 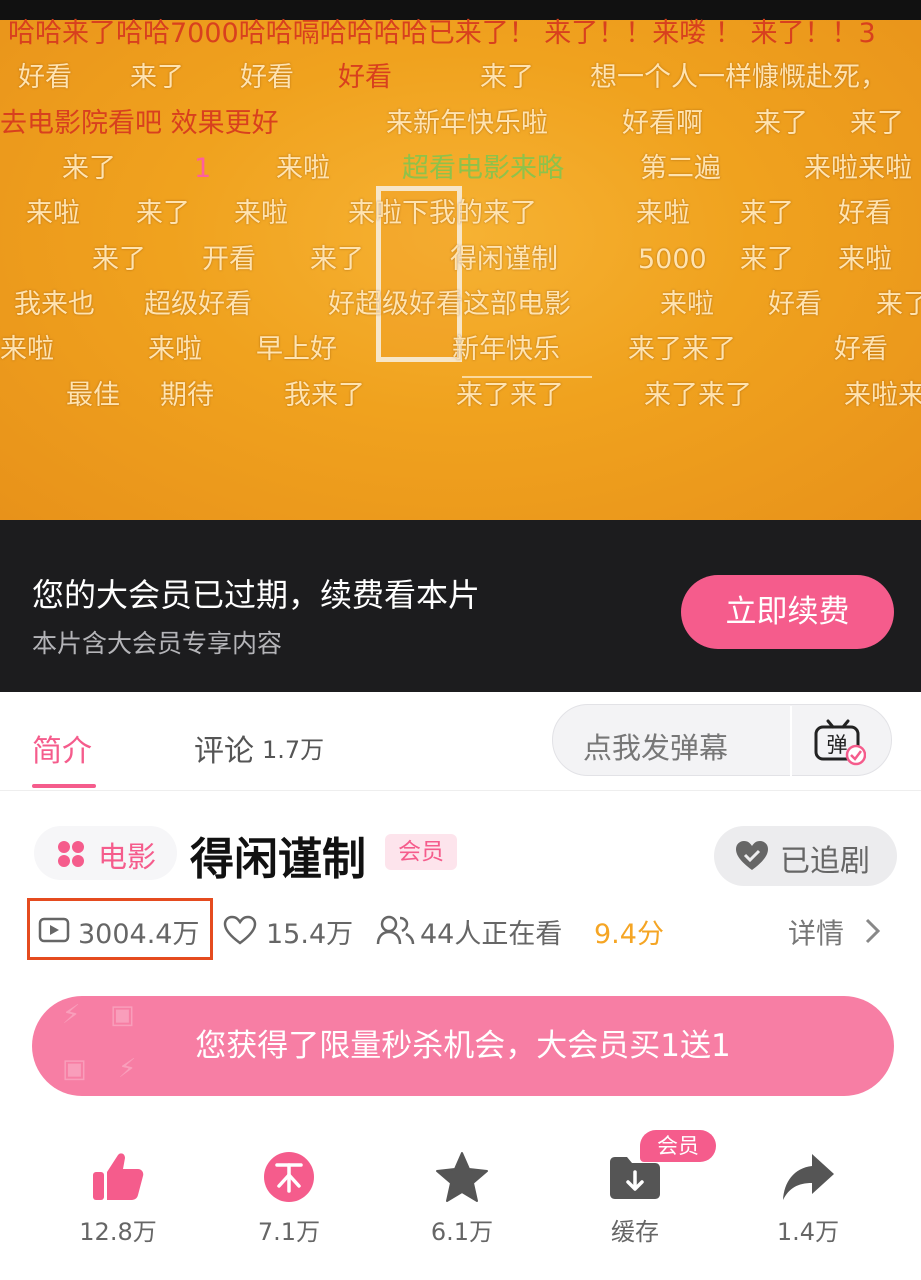 What do you see at coordinates (296, 349) in the screenshot?
I see `danmaku-item: 早上好` at bounding box center [296, 349].